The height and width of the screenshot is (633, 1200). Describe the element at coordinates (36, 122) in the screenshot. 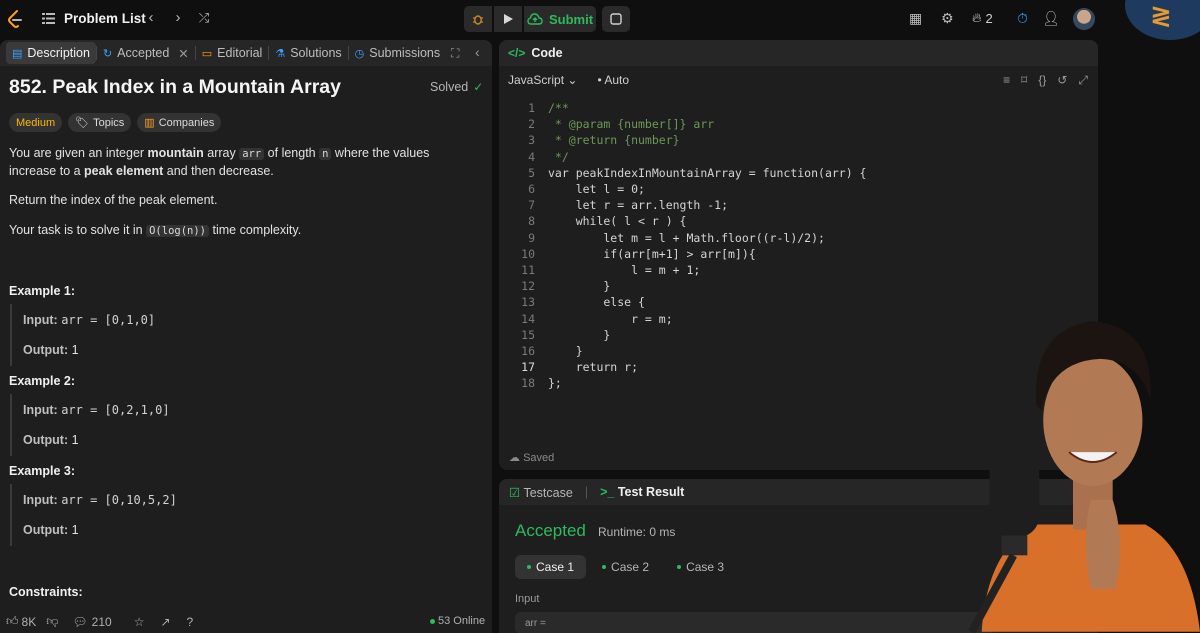

I see `difficulty-badge: Medium` at that location.